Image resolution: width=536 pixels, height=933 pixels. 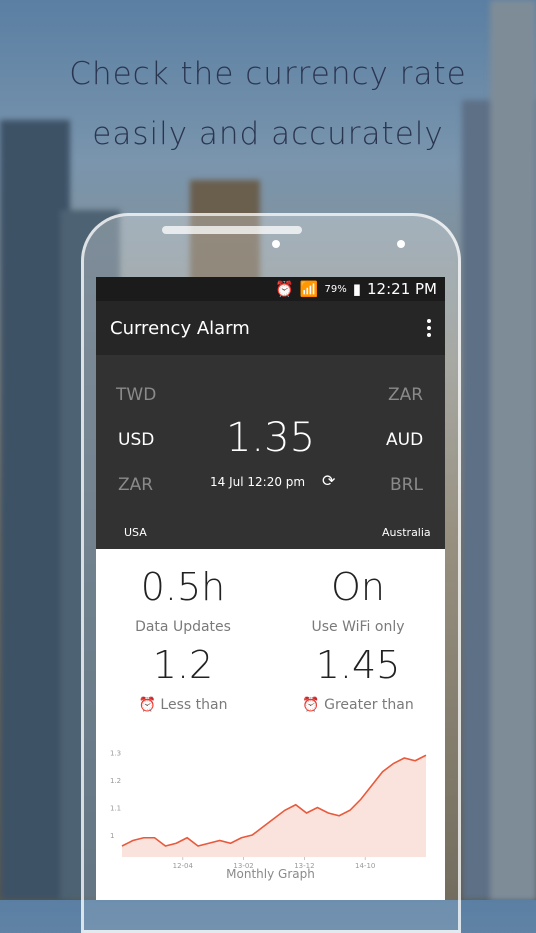 What do you see at coordinates (258, 482) in the screenshot?
I see `rate-timestamp: 14 Jul 12:20 pm` at bounding box center [258, 482].